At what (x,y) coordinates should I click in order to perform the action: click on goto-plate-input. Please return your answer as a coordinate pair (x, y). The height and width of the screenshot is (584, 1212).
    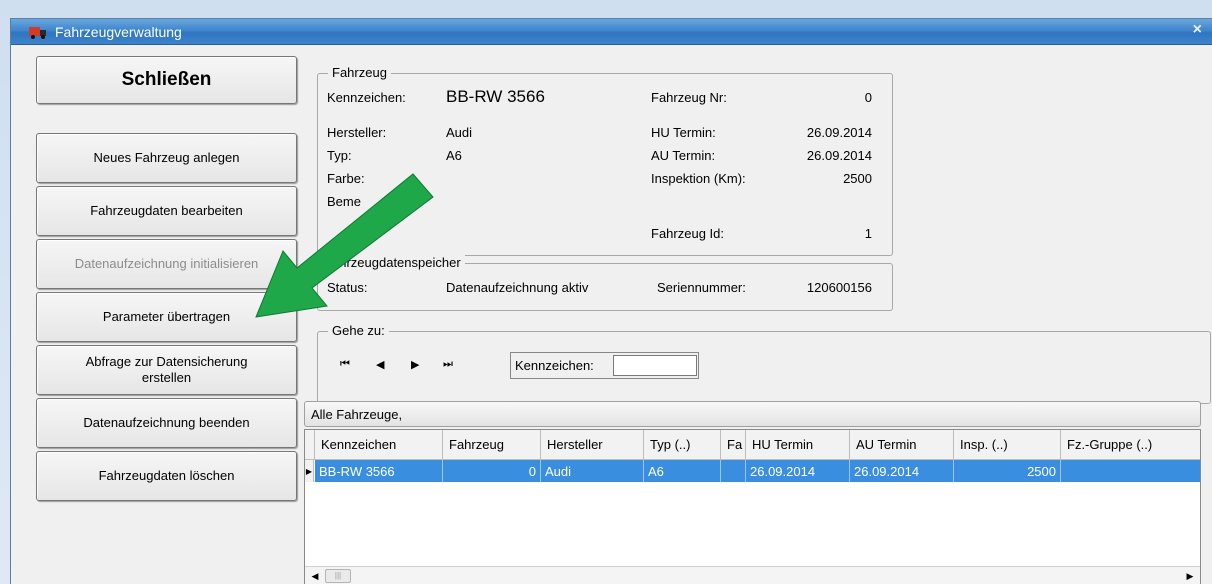
    Looking at the image, I should click on (655, 365).